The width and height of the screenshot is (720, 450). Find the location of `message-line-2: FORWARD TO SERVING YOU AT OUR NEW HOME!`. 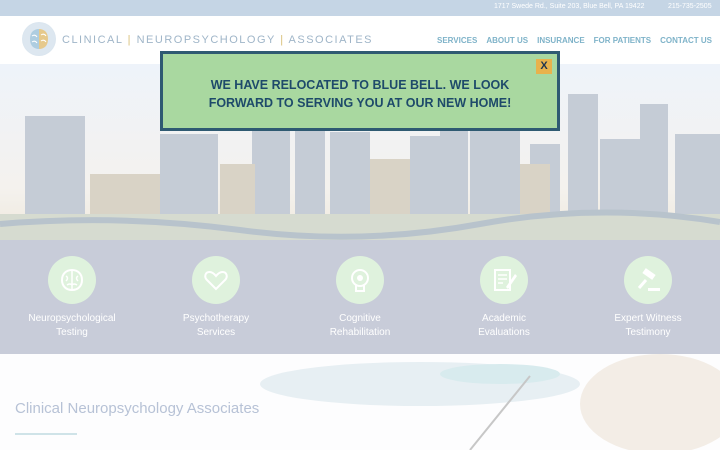

message-line-2: FORWARD TO SERVING YOU AT OUR NEW HOME! is located at coordinates (360, 103).